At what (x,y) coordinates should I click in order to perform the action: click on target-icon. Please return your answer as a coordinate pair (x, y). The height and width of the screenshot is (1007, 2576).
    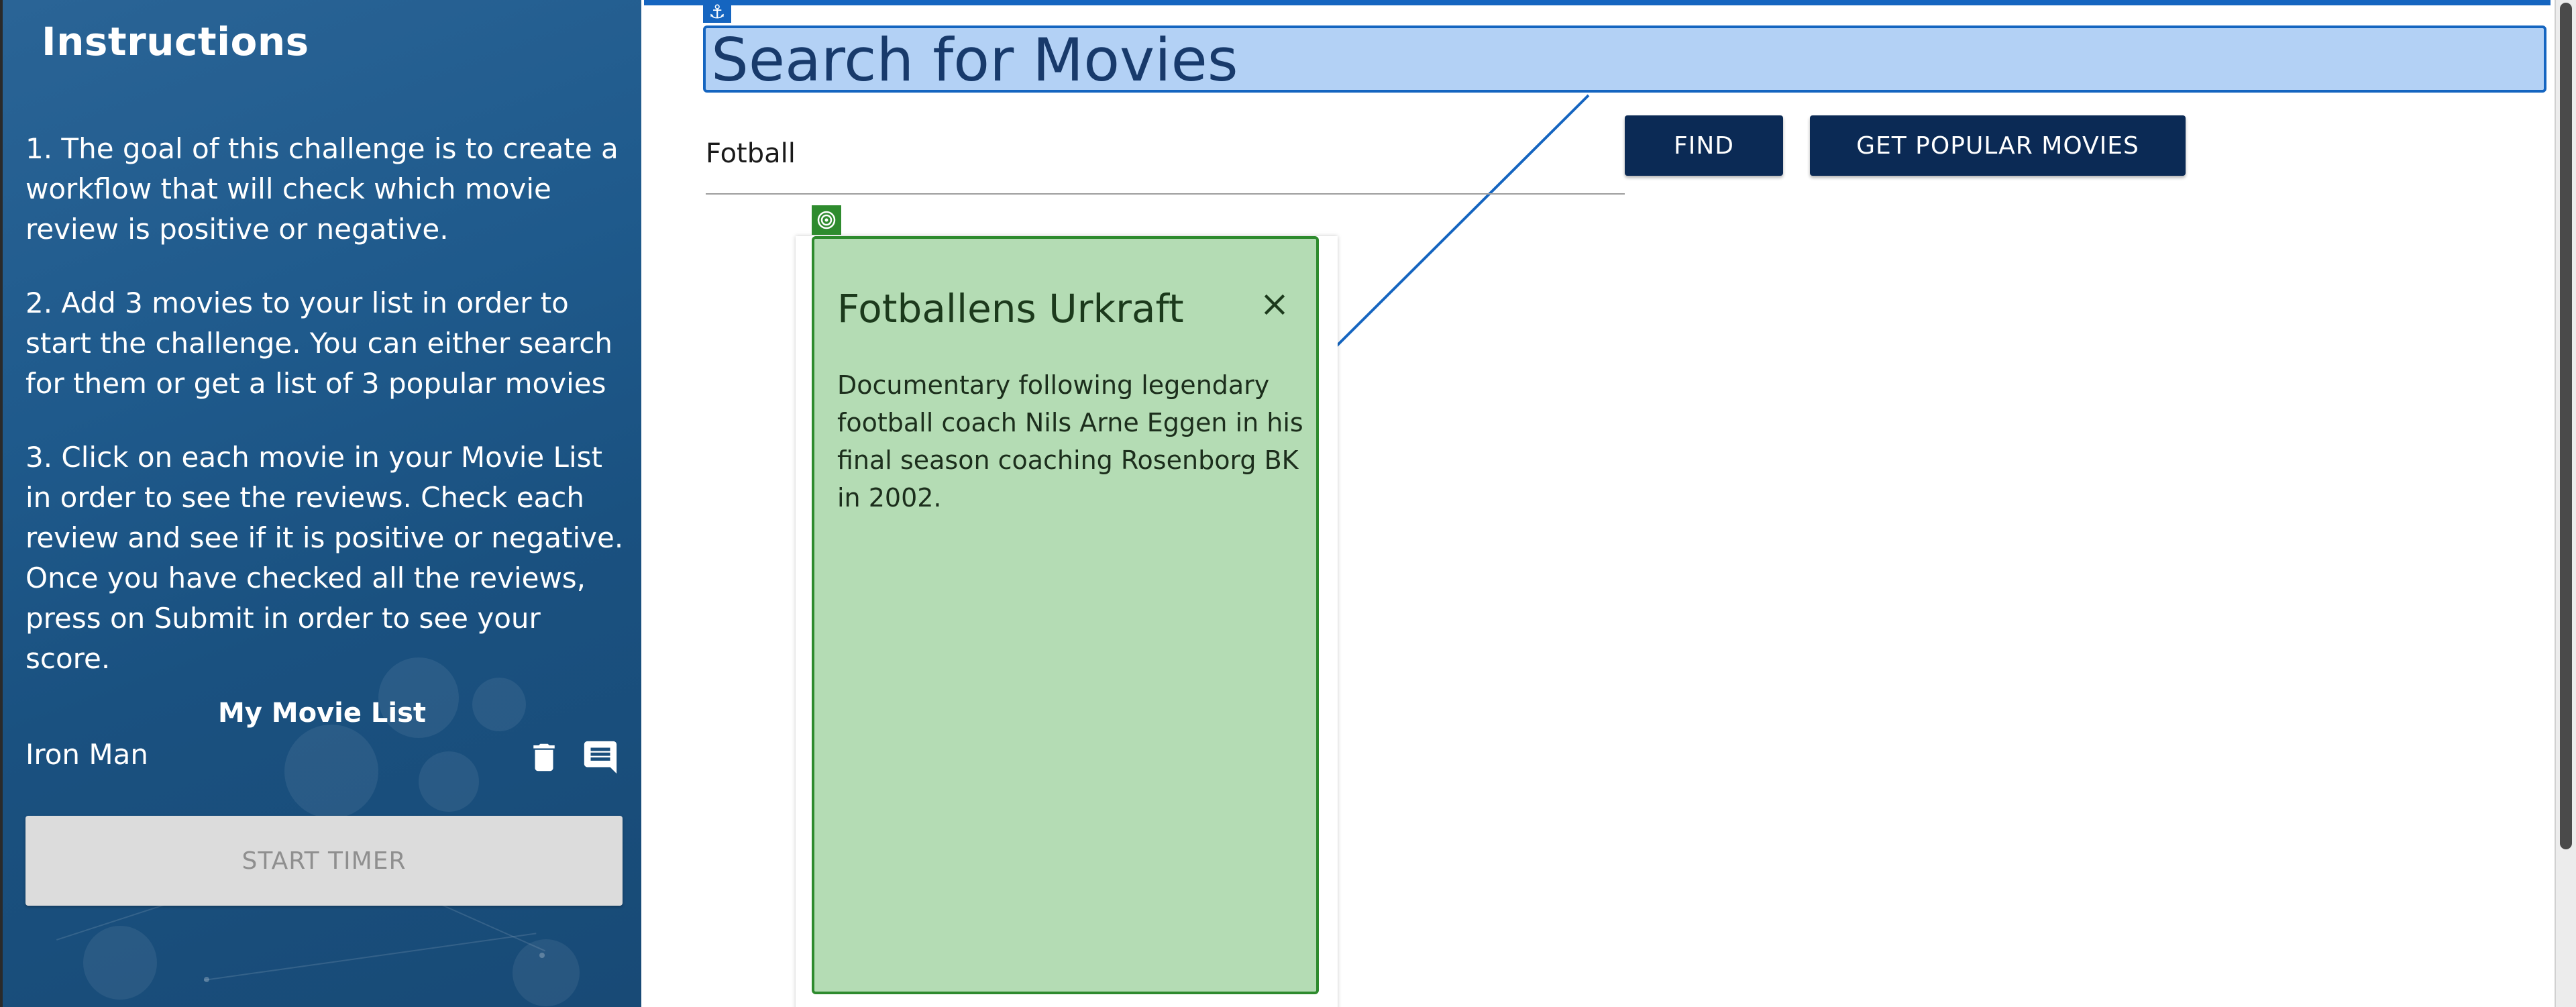
    Looking at the image, I should click on (826, 220).